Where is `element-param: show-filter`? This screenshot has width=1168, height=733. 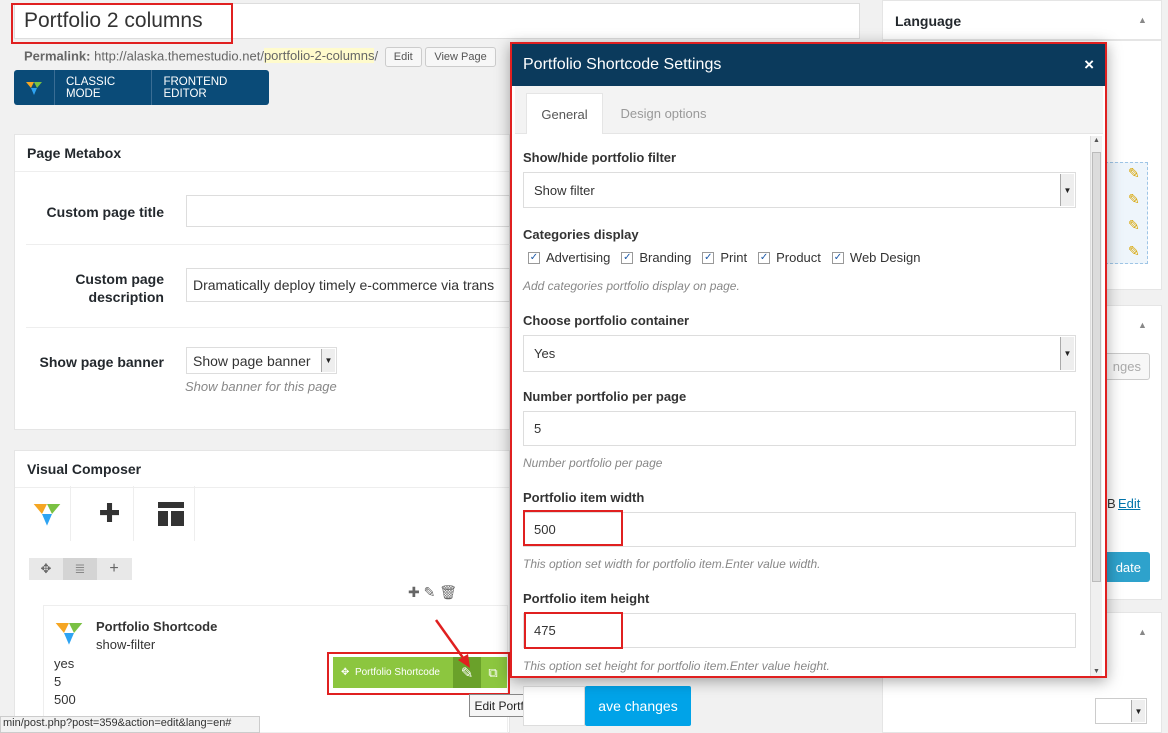 element-param: show-filter is located at coordinates (126, 644).